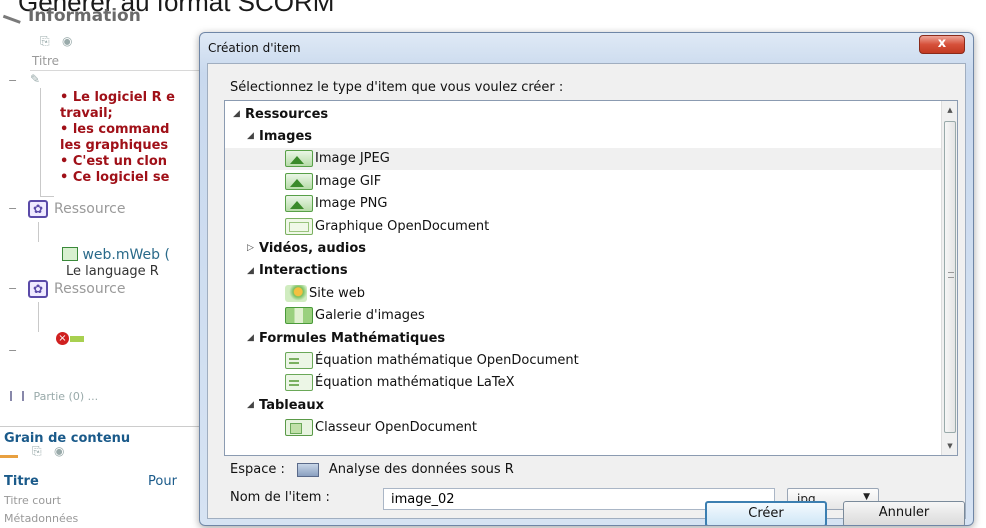 The image size is (986, 528). I want to click on dialog-title-bar: Création d'item x, so click(586, 48).